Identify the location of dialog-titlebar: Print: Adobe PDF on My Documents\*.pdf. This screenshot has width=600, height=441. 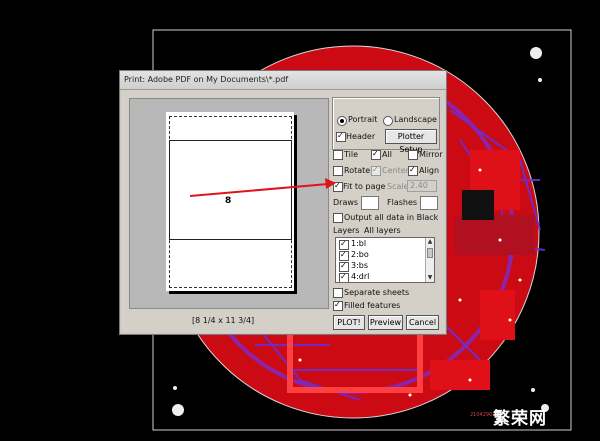
(283, 80).